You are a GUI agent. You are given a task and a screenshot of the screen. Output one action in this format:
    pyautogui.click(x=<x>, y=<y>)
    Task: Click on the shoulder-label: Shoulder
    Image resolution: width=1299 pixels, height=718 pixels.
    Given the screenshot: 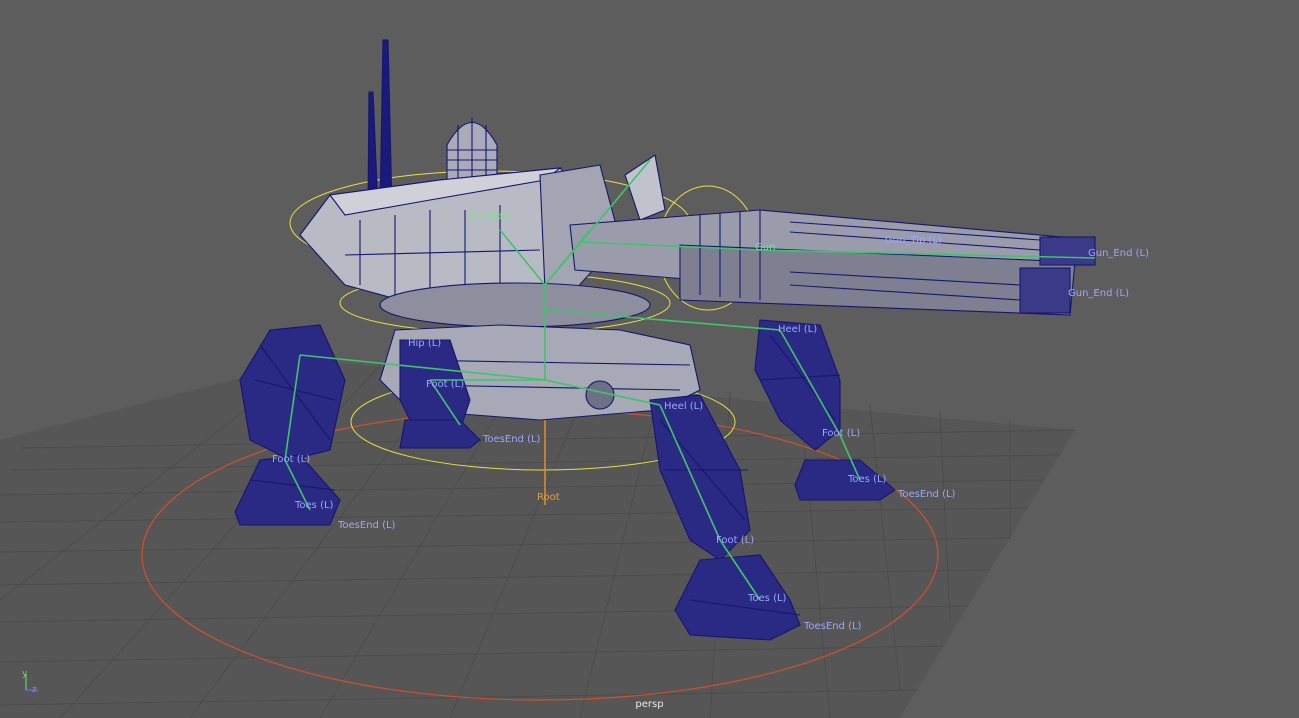 What is the action you would take?
    pyautogui.click(x=490, y=216)
    